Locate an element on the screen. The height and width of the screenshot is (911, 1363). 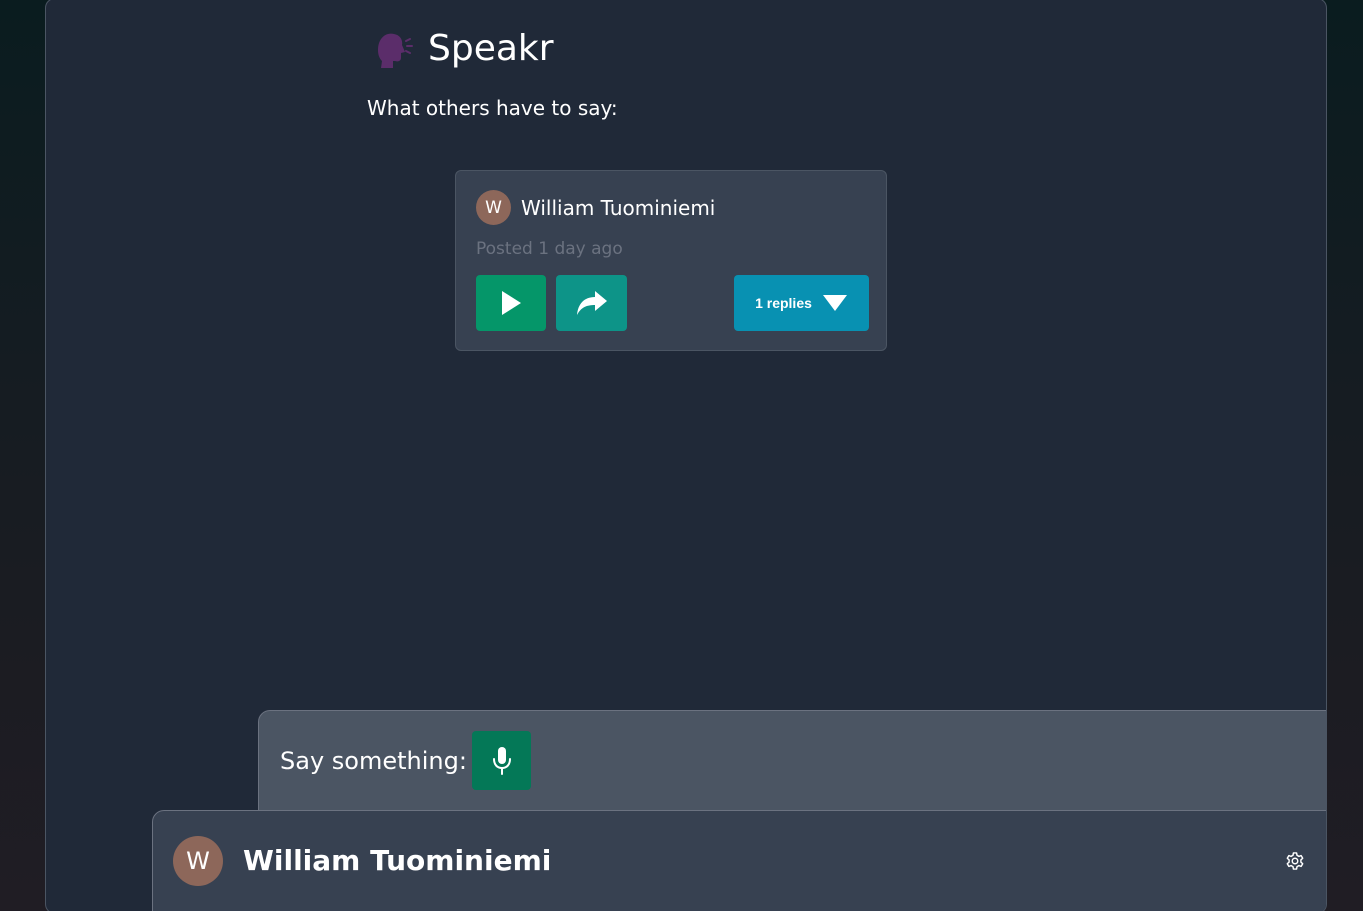
play-button is located at coordinates (511, 303).